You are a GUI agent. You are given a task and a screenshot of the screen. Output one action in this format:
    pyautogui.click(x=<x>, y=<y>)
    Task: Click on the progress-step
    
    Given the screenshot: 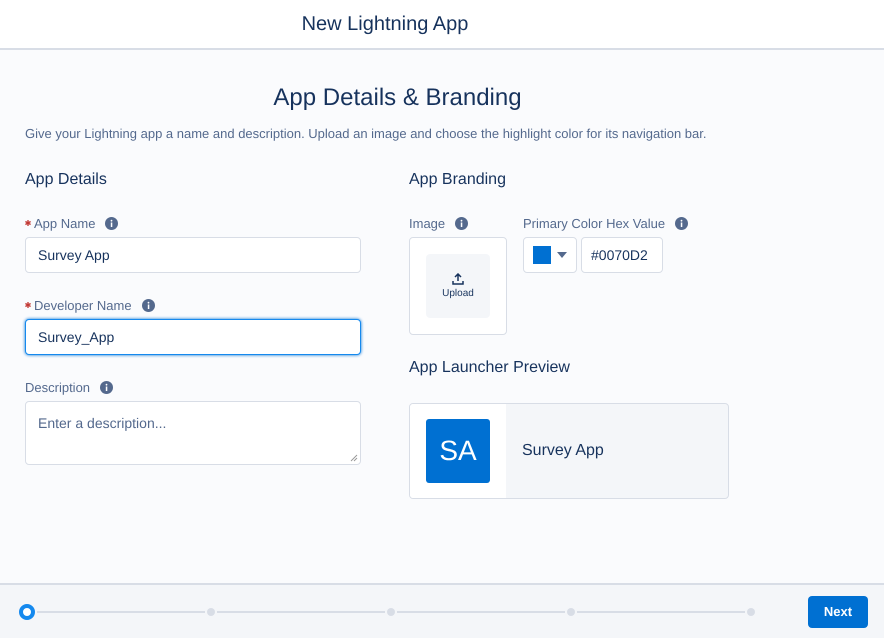 What is the action you would take?
    pyautogui.click(x=27, y=612)
    